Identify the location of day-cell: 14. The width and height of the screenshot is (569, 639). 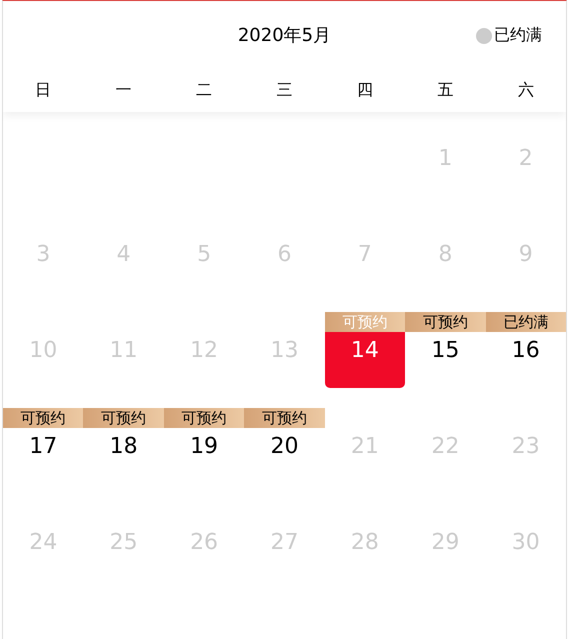
(365, 360).